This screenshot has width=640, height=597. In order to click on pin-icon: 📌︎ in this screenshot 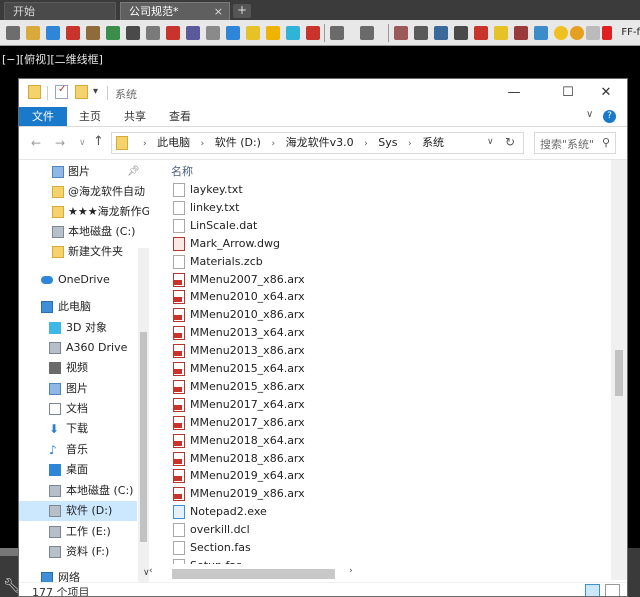, I will do `click(133, 172)`.